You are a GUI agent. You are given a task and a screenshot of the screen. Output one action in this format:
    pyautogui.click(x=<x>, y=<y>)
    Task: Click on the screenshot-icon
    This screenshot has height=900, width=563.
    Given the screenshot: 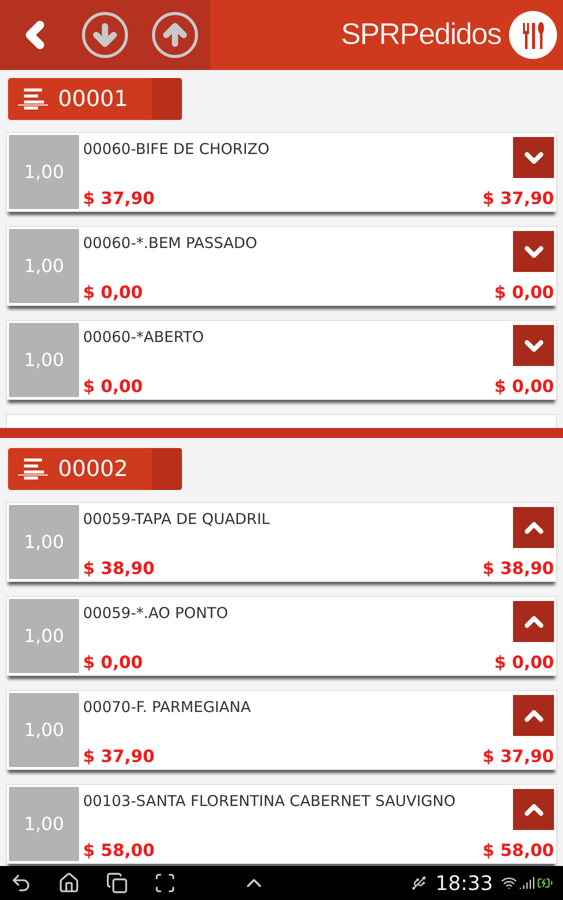 What is the action you would take?
    pyautogui.click(x=165, y=883)
    